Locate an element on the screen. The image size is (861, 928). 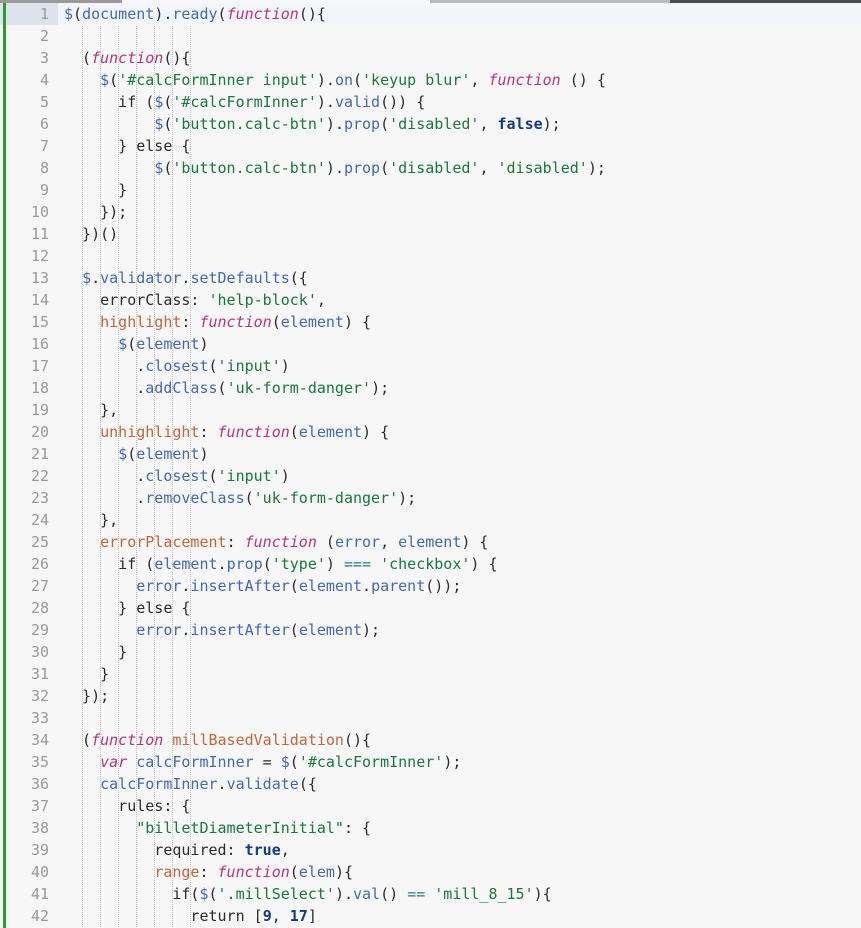
code-line: $.validator.setDefaults({ is located at coordinates (459, 278).